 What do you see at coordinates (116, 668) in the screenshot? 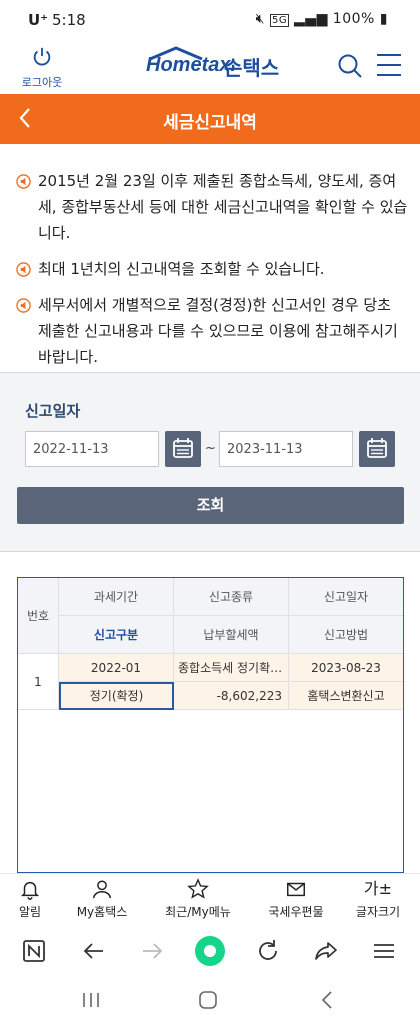
I see `table-cell-period: 2022-01` at bounding box center [116, 668].